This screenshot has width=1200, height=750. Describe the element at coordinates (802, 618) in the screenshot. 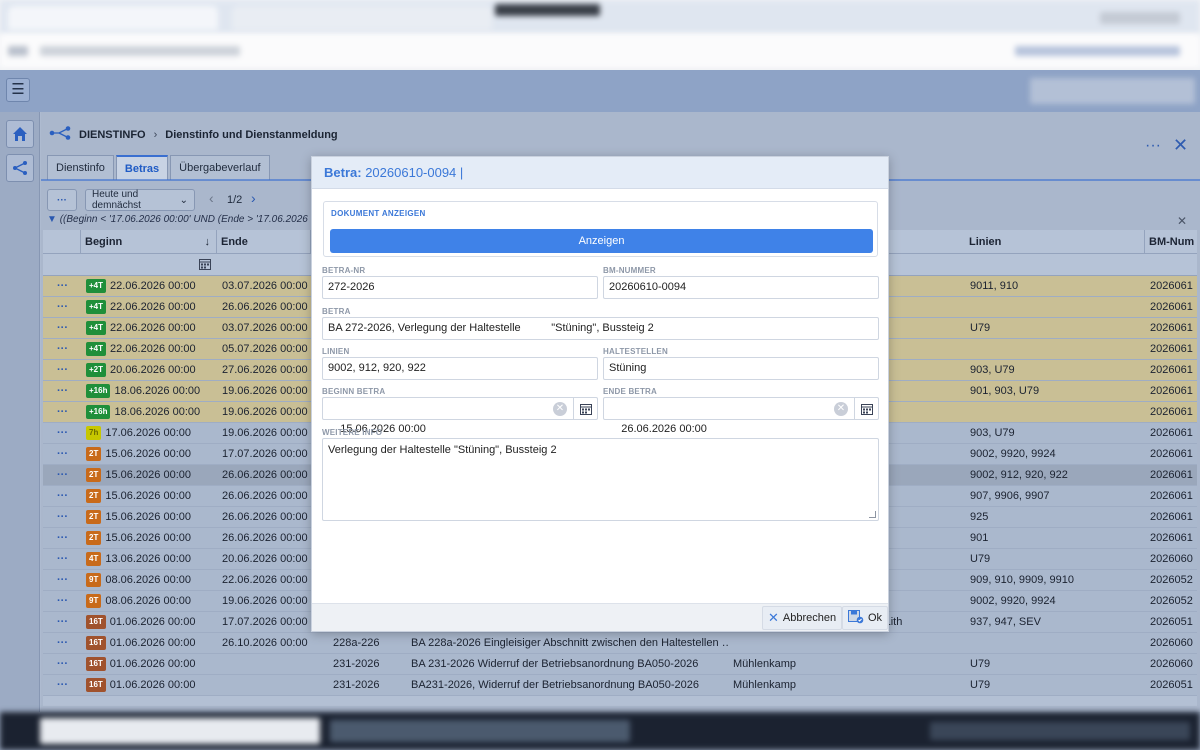

I see `cancel-button: ✕ Abbrechen` at that location.